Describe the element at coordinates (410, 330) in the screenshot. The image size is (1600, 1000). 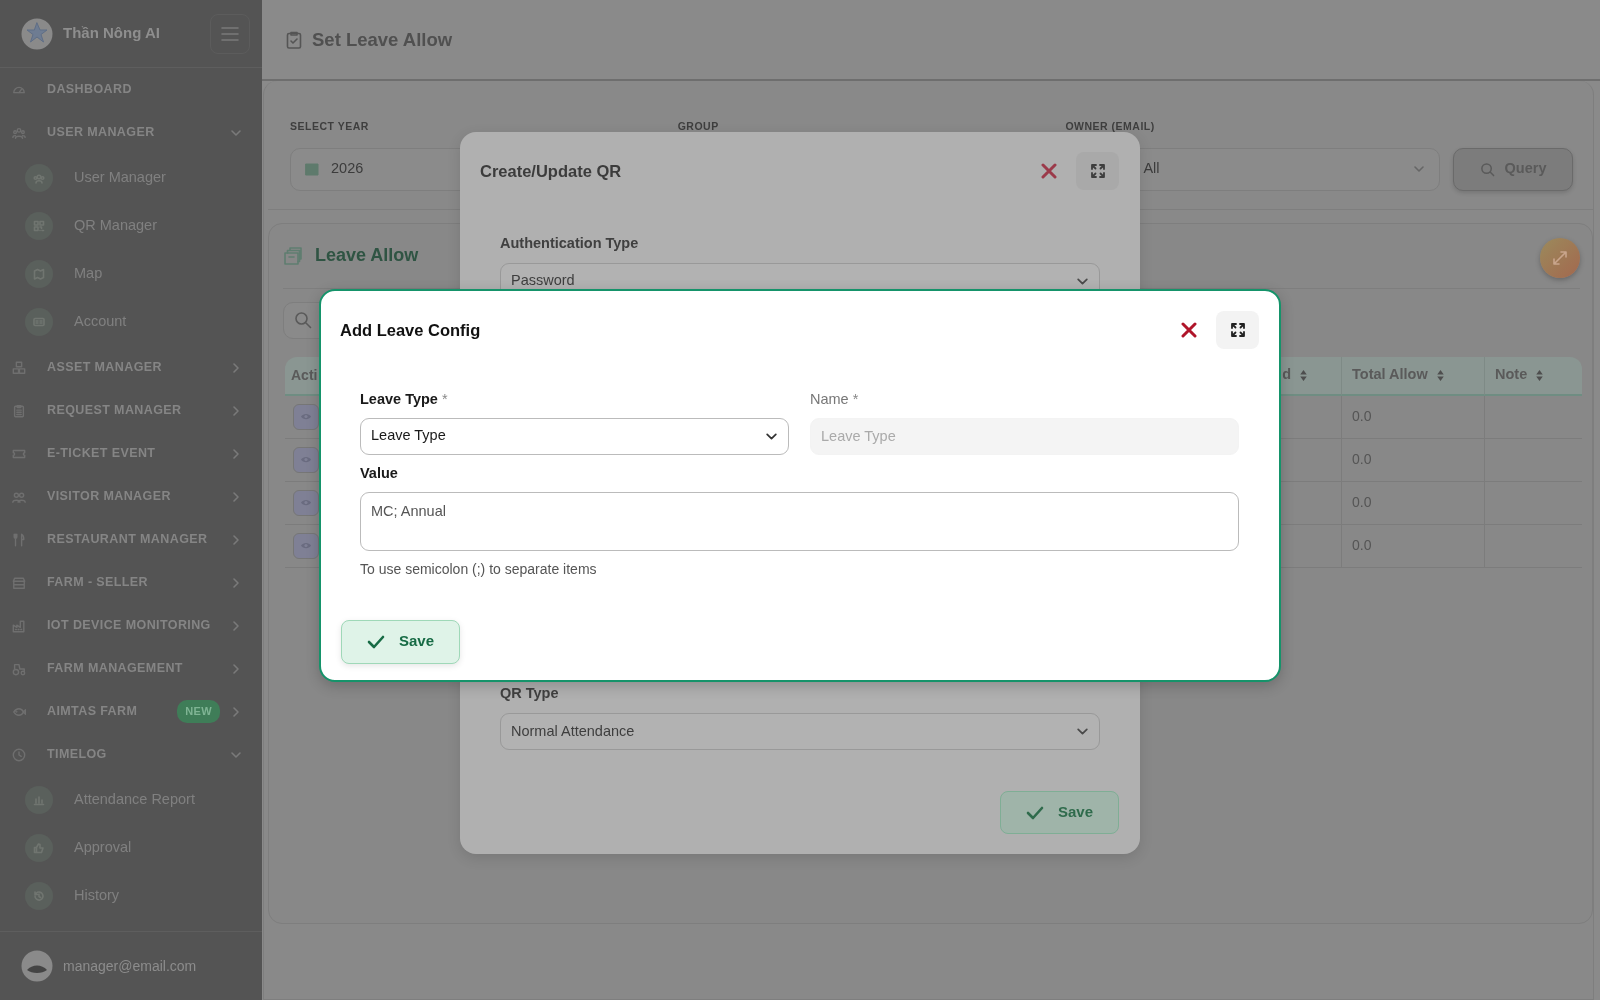
I see `modal-title: Add Leave Config` at that location.